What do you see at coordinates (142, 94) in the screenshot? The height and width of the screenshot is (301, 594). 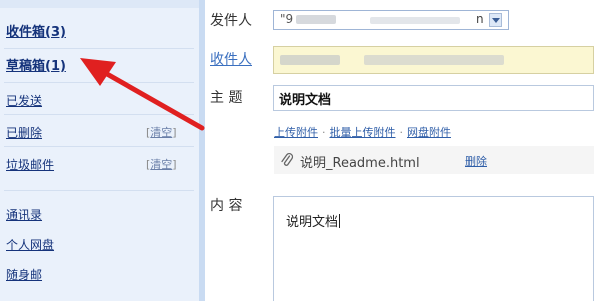 I see `red-arrow-annotation` at bounding box center [142, 94].